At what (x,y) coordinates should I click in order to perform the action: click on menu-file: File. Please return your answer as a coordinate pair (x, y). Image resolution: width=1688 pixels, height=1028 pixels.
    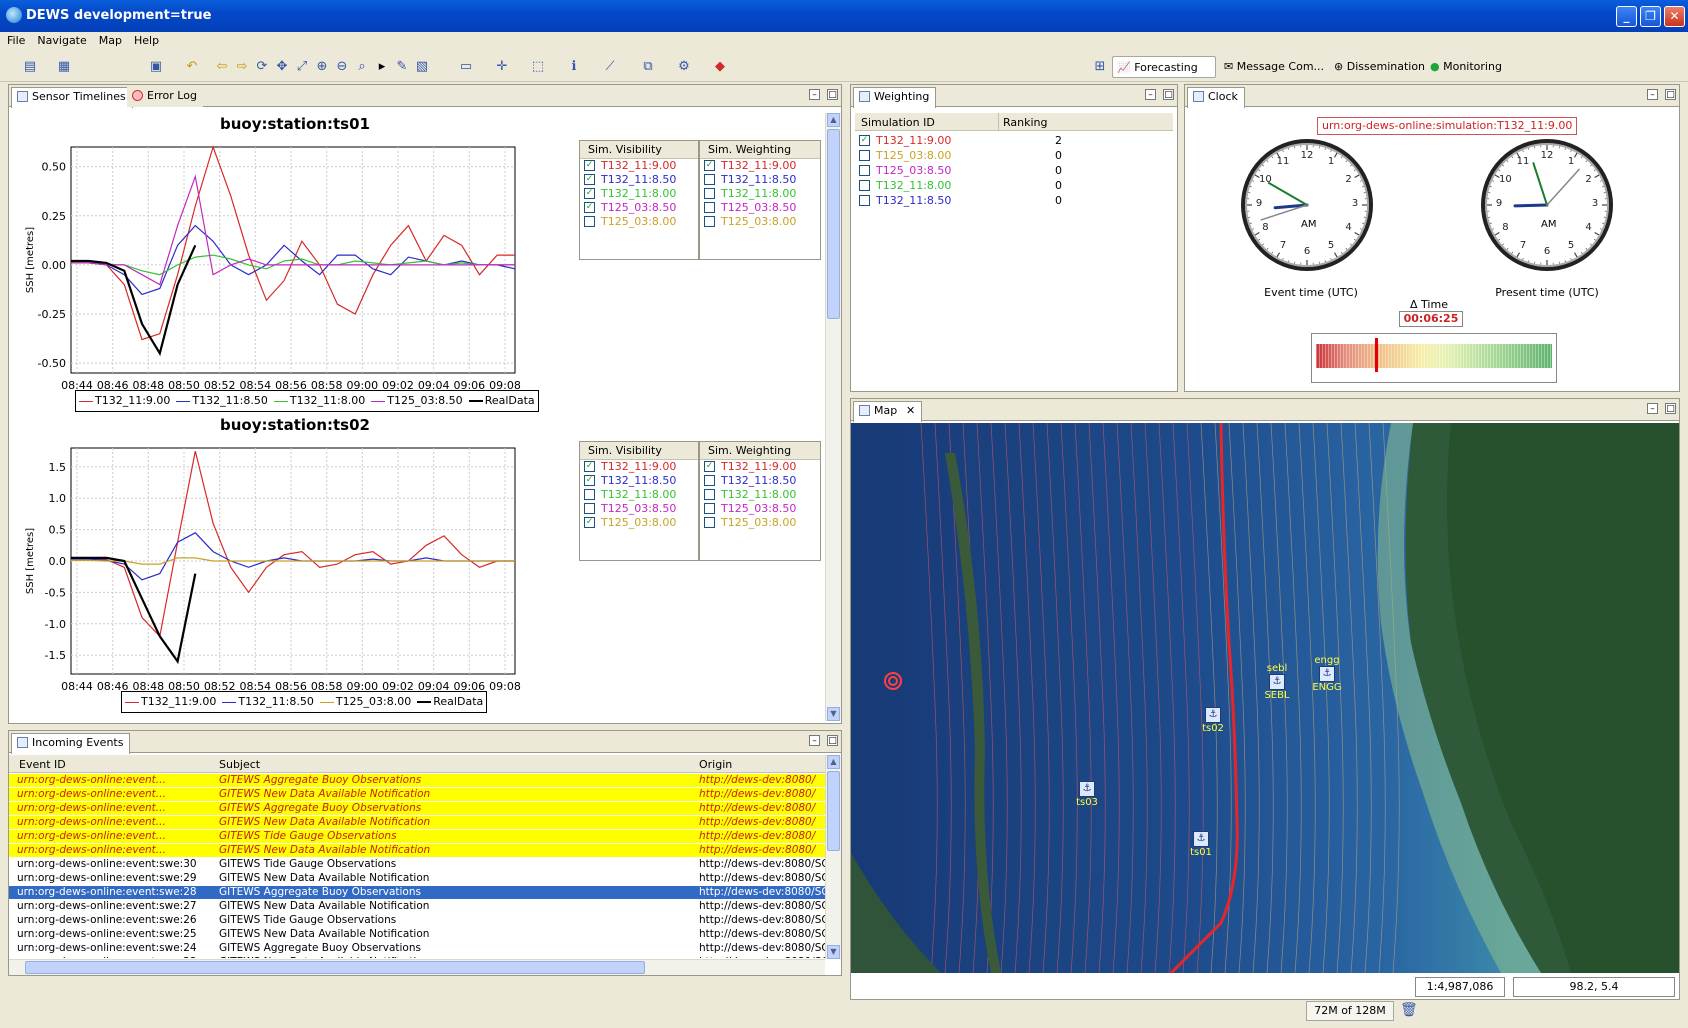
    Looking at the image, I should click on (16, 41).